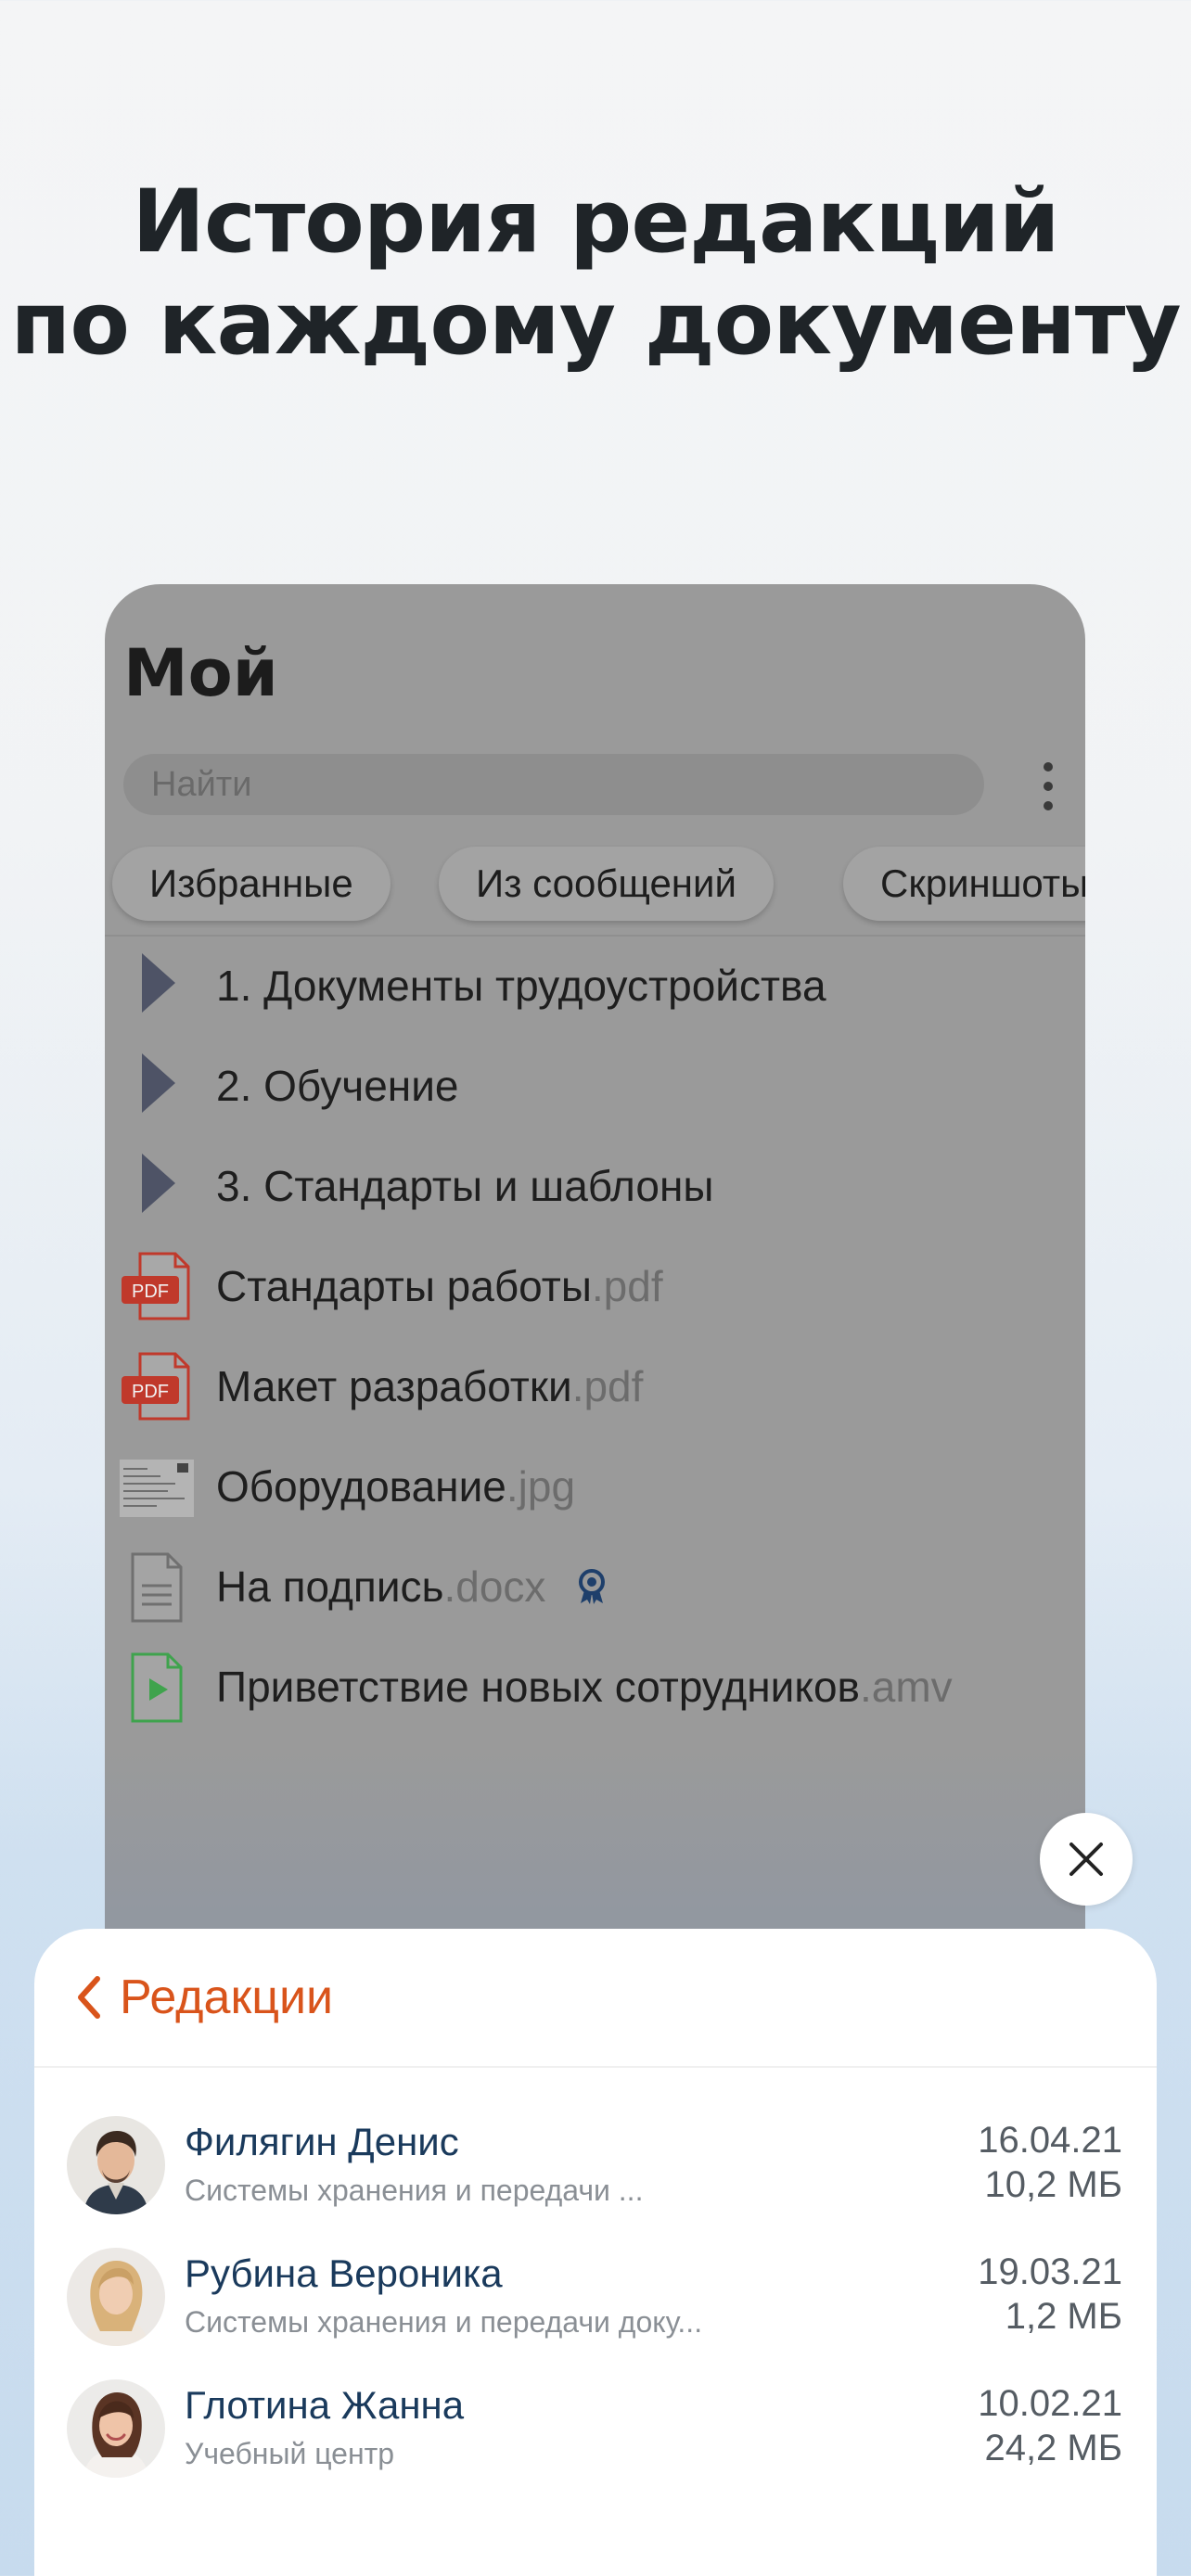  What do you see at coordinates (404, 1286) in the screenshot?
I see `item-name: Стандарты работы` at bounding box center [404, 1286].